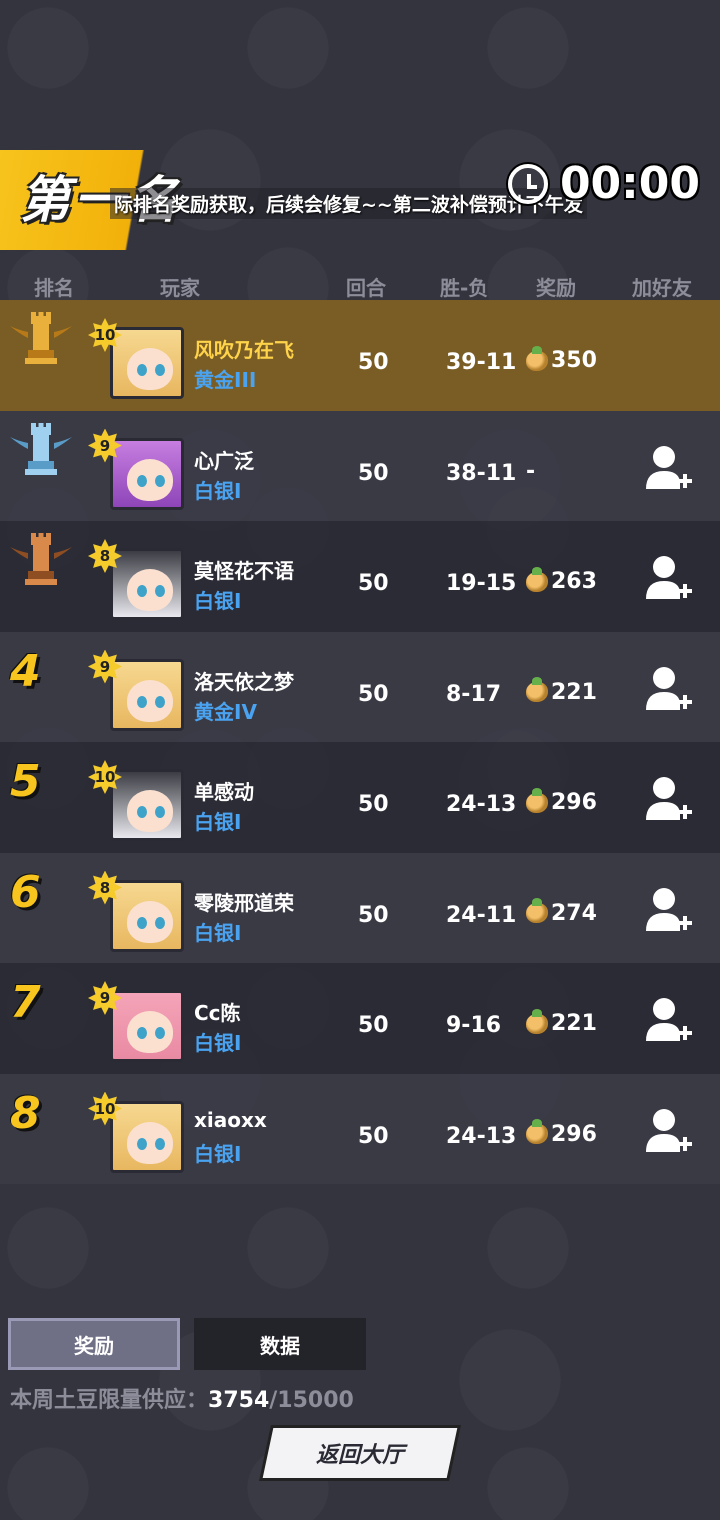 This screenshot has width=720, height=1520. I want to click on reward: 274, so click(561, 912).